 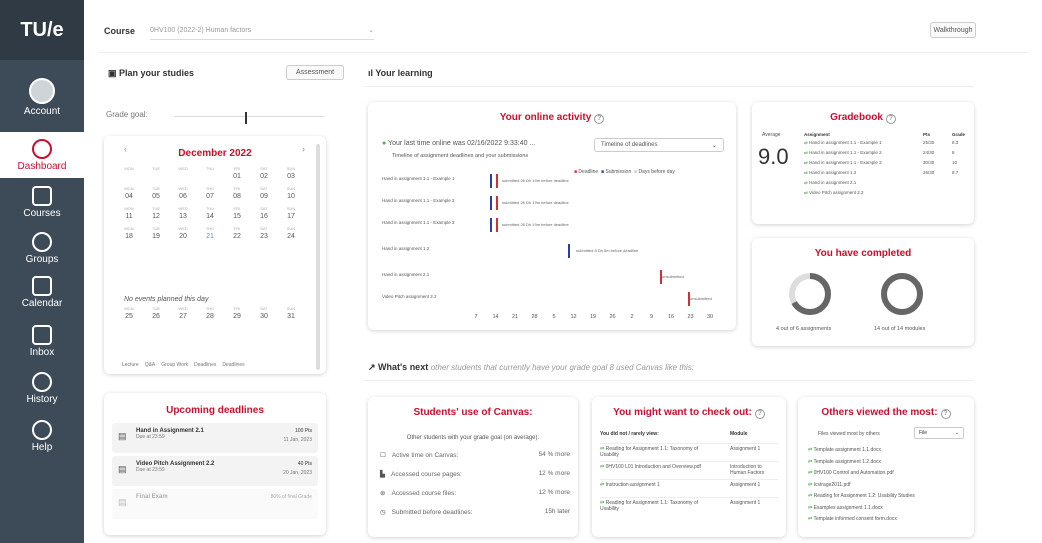 What do you see at coordinates (237, 216) in the screenshot?
I see `calendar-day: 15` at bounding box center [237, 216].